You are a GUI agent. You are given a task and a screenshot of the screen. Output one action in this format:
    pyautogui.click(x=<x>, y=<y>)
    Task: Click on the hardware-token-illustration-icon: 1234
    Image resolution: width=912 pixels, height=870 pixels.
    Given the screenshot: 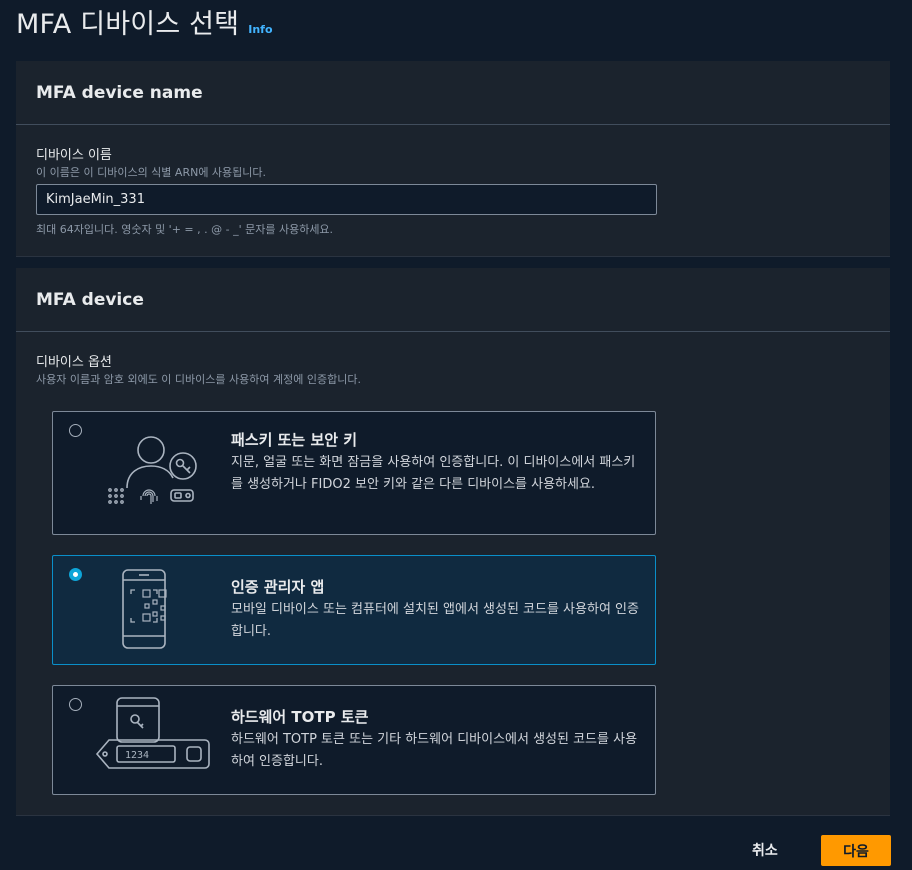 What is the action you would take?
    pyautogui.click(x=152, y=733)
    